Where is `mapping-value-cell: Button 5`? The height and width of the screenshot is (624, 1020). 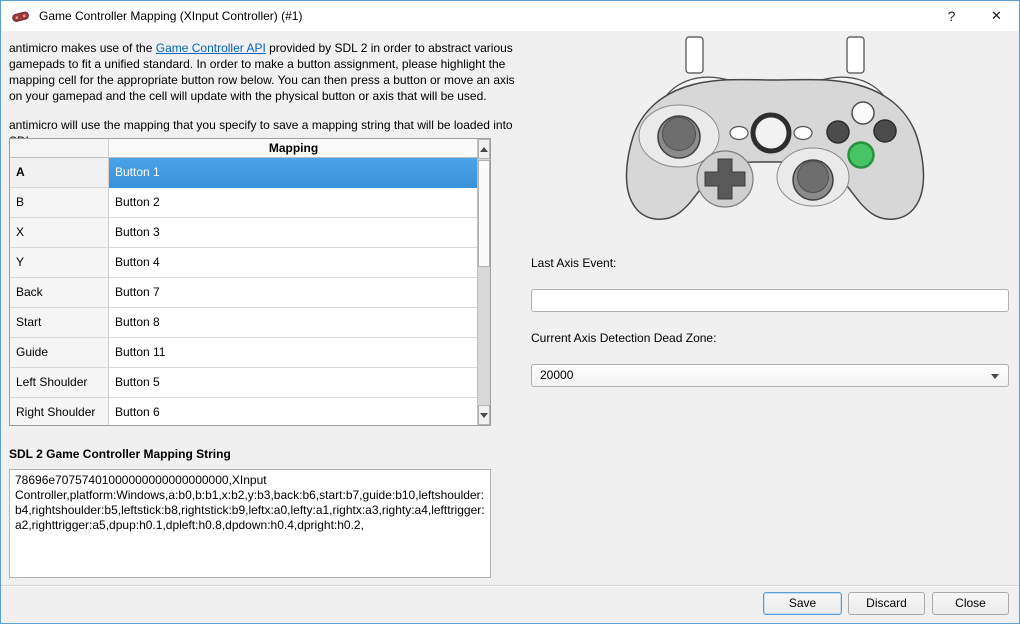 mapping-value-cell: Button 5 is located at coordinates (293, 383).